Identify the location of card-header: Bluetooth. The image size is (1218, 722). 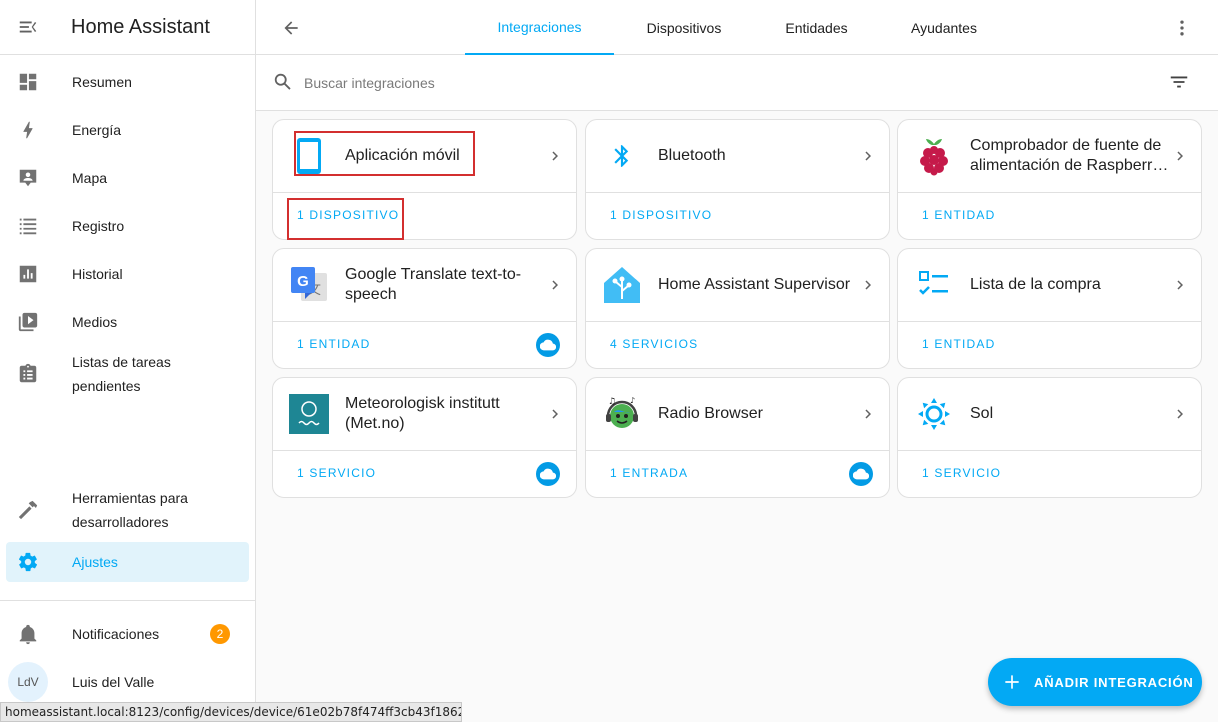
(737, 156).